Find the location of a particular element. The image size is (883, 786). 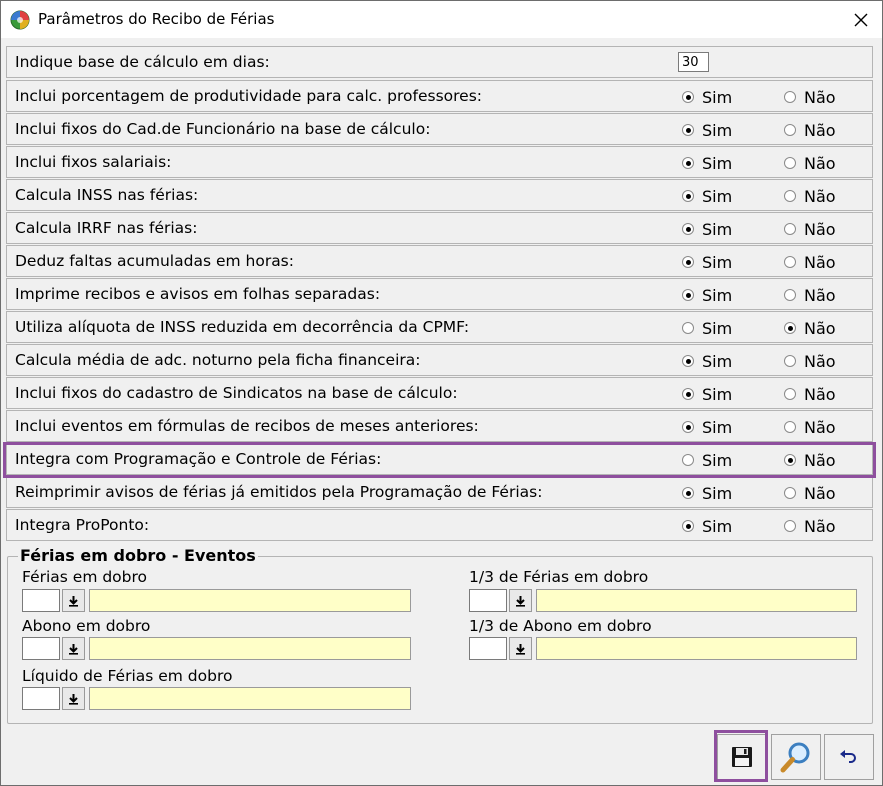

abono-dobro-description is located at coordinates (250, 648).